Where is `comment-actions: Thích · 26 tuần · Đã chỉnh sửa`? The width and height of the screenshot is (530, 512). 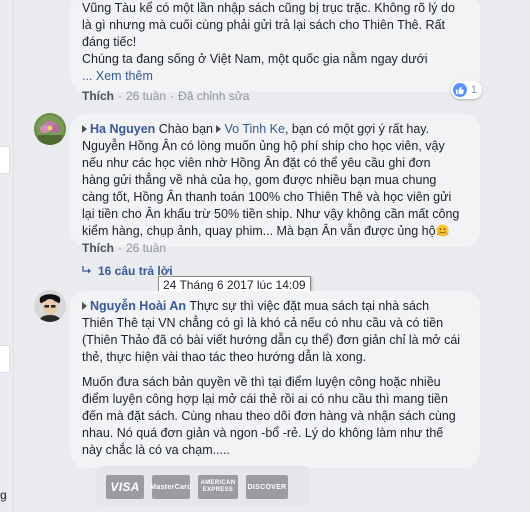
comment-actions: Thích · 26 tuần · Đã chỉnh sửa is located at coordinates (166, 96).